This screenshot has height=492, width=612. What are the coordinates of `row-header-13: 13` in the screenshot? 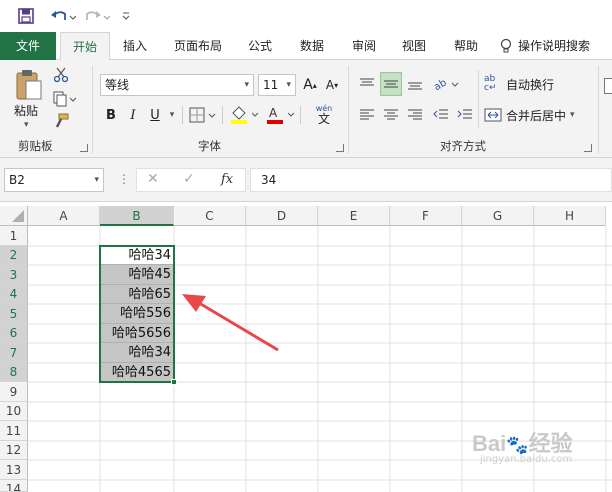 It's located at (14, 470).